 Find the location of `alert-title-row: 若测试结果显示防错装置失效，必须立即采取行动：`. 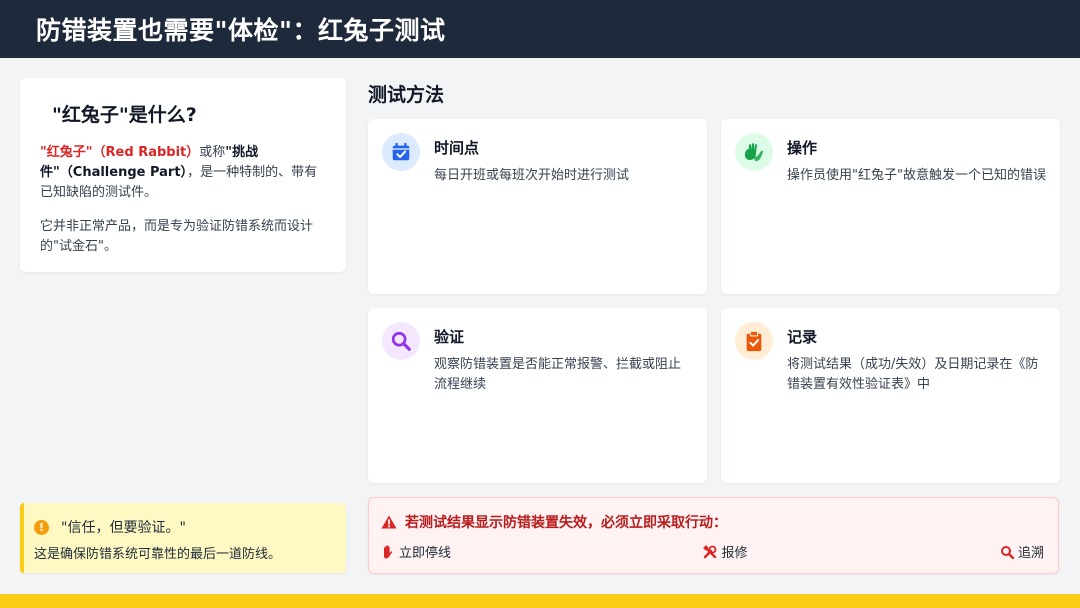

alert-title-row: 若测试结果显示防错装置失效，必须立即采取行动： is located at coordinates (713, 522).